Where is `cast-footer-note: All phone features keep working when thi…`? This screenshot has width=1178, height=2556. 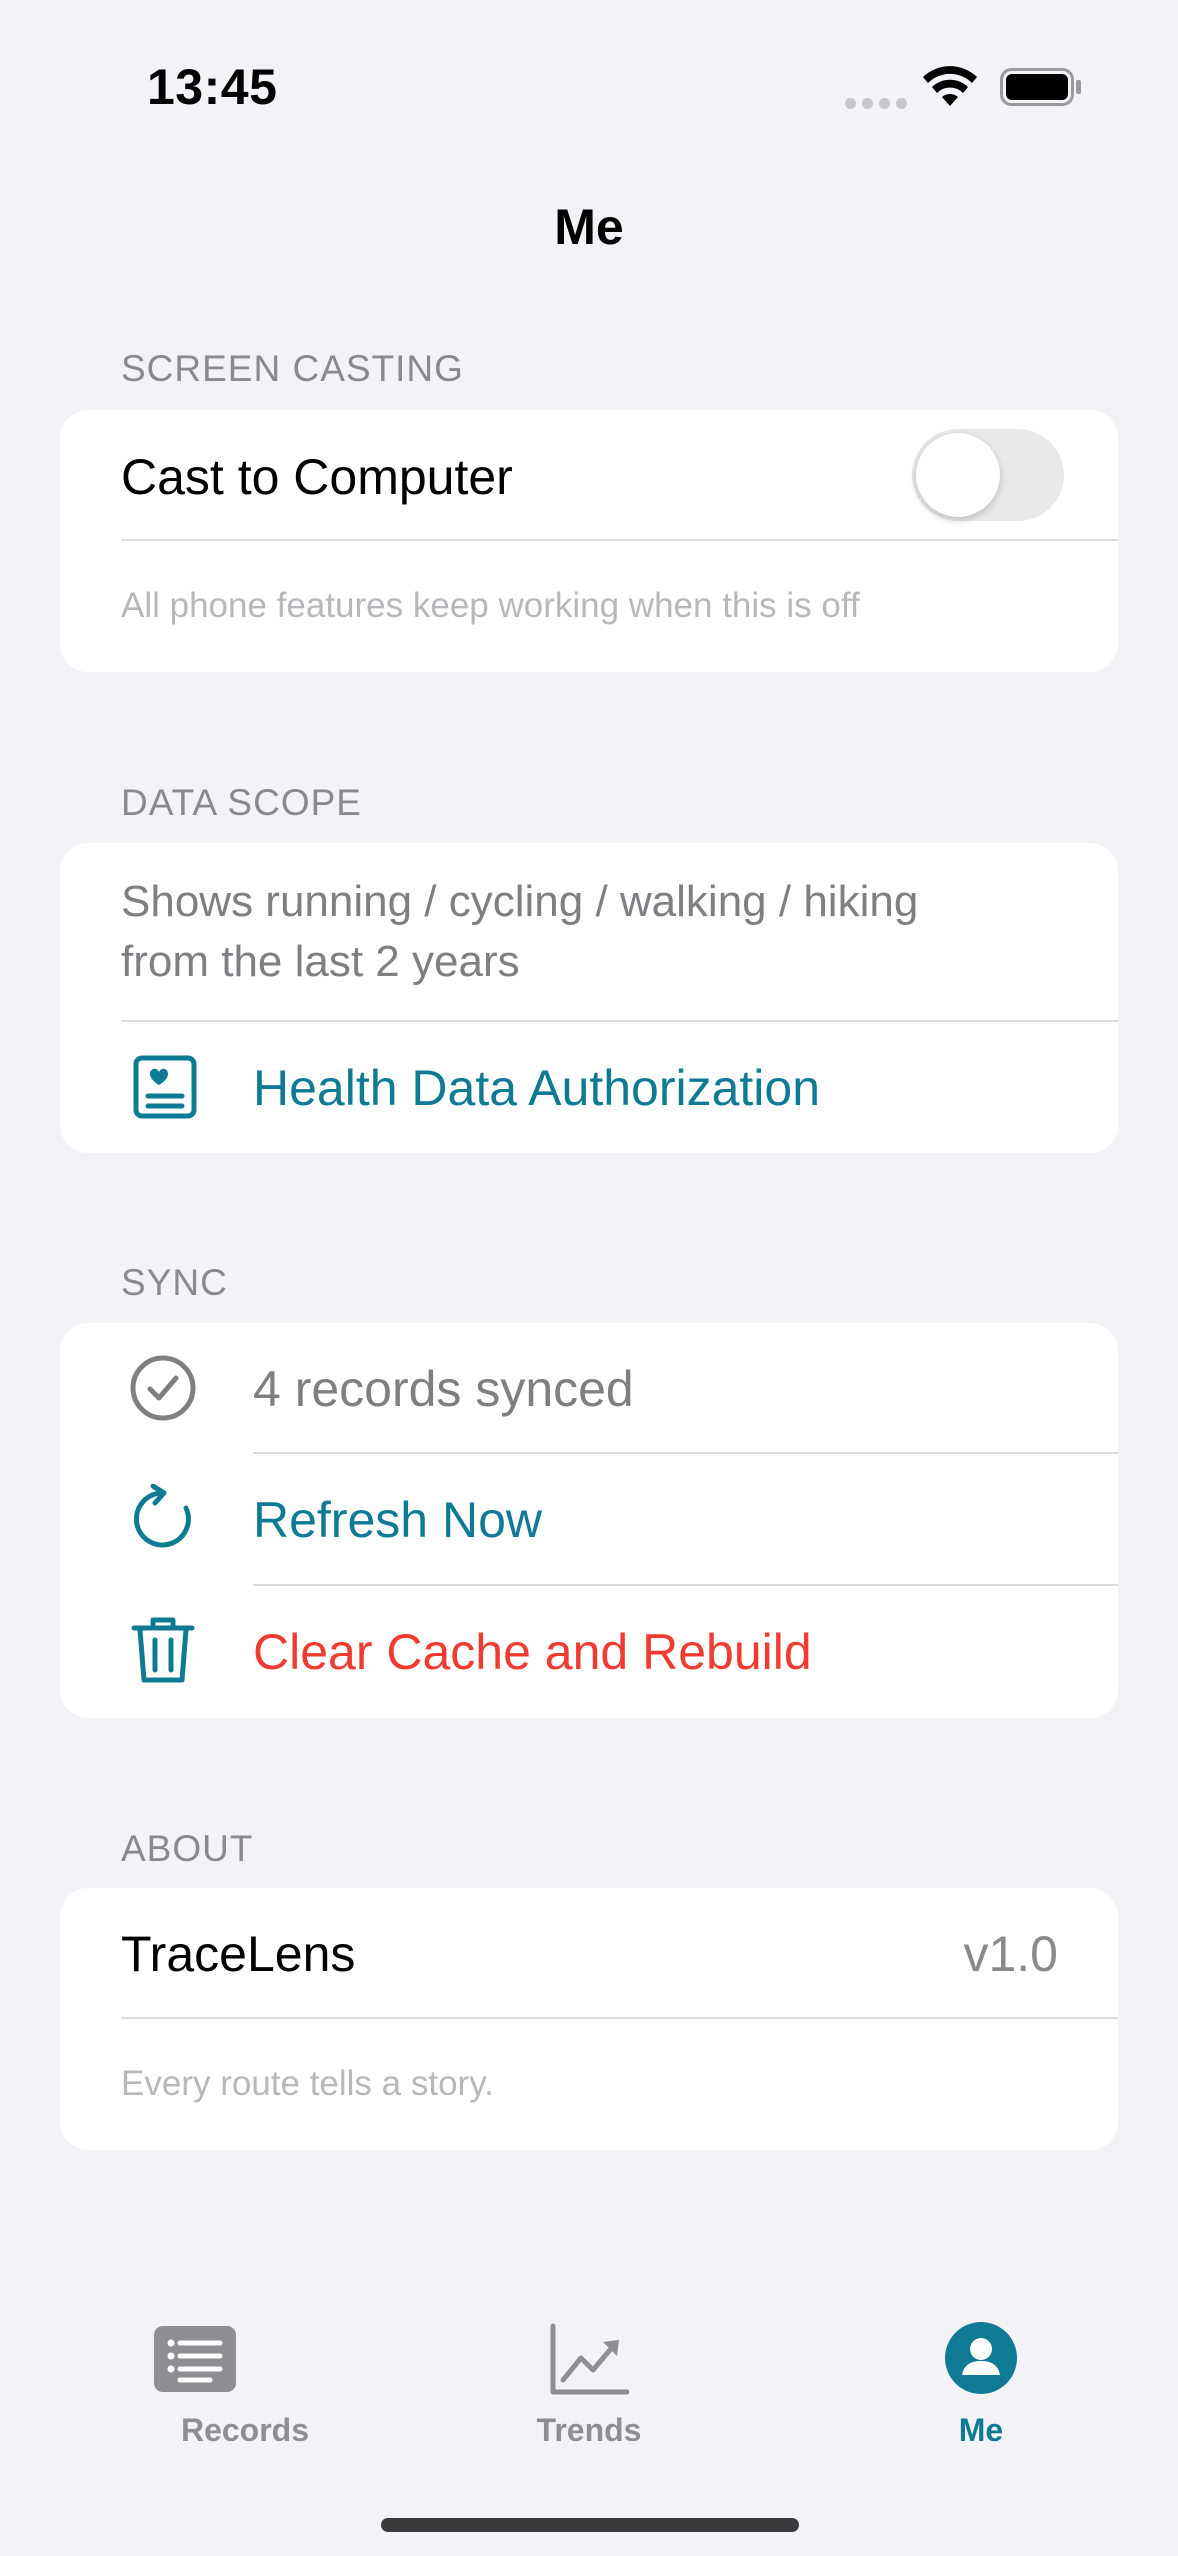 cast-footer-note: All phone features keep working when thi… is located at coordinates (490, 605).